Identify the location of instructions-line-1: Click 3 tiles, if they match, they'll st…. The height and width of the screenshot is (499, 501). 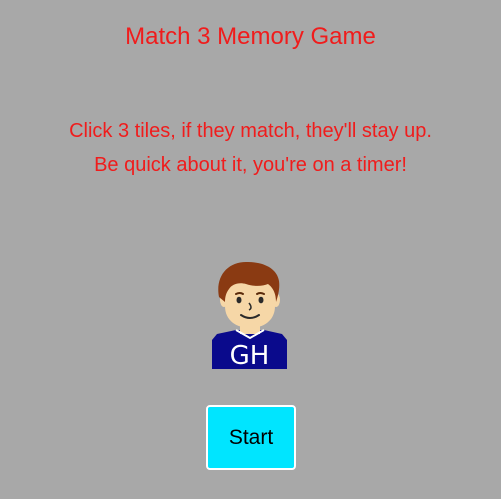
(250, 131).